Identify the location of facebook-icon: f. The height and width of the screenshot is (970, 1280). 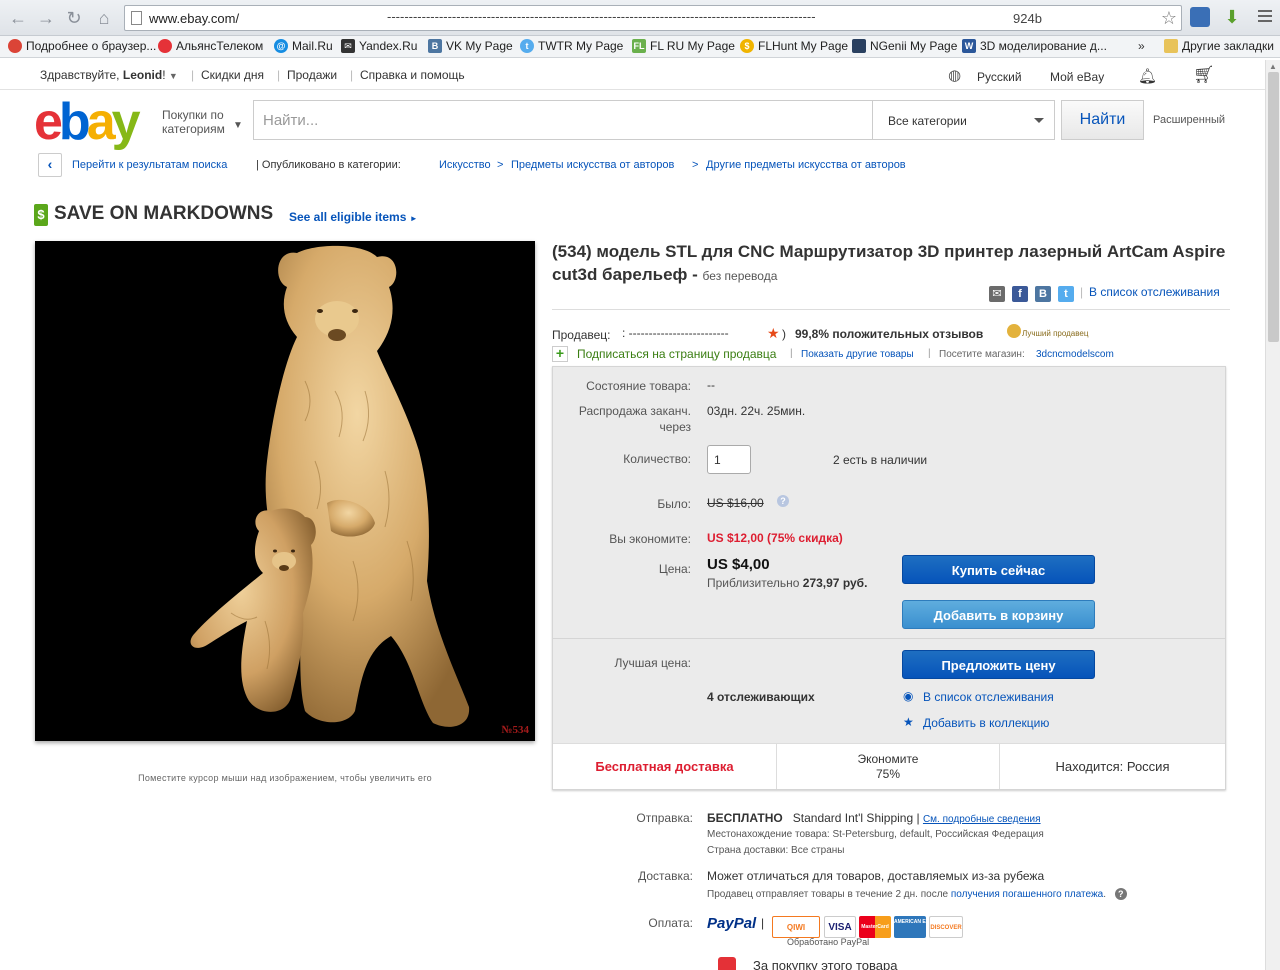
(1020, 294).